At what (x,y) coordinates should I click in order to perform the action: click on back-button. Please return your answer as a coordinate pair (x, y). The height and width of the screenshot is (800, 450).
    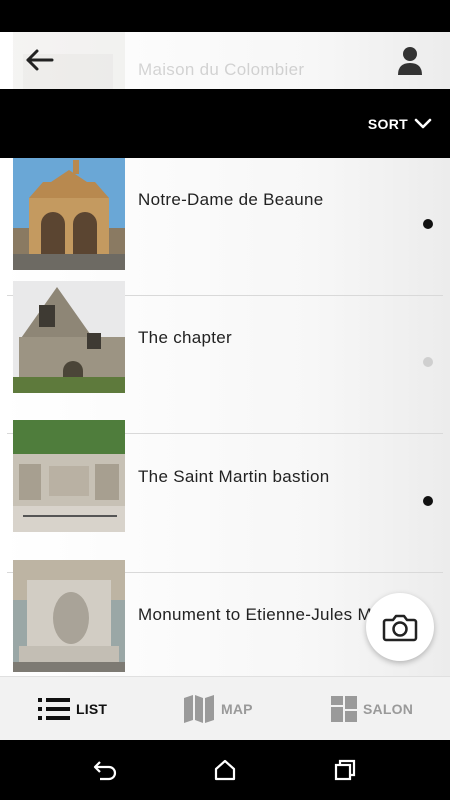
    Looking at the image, I should click on (40, 60).